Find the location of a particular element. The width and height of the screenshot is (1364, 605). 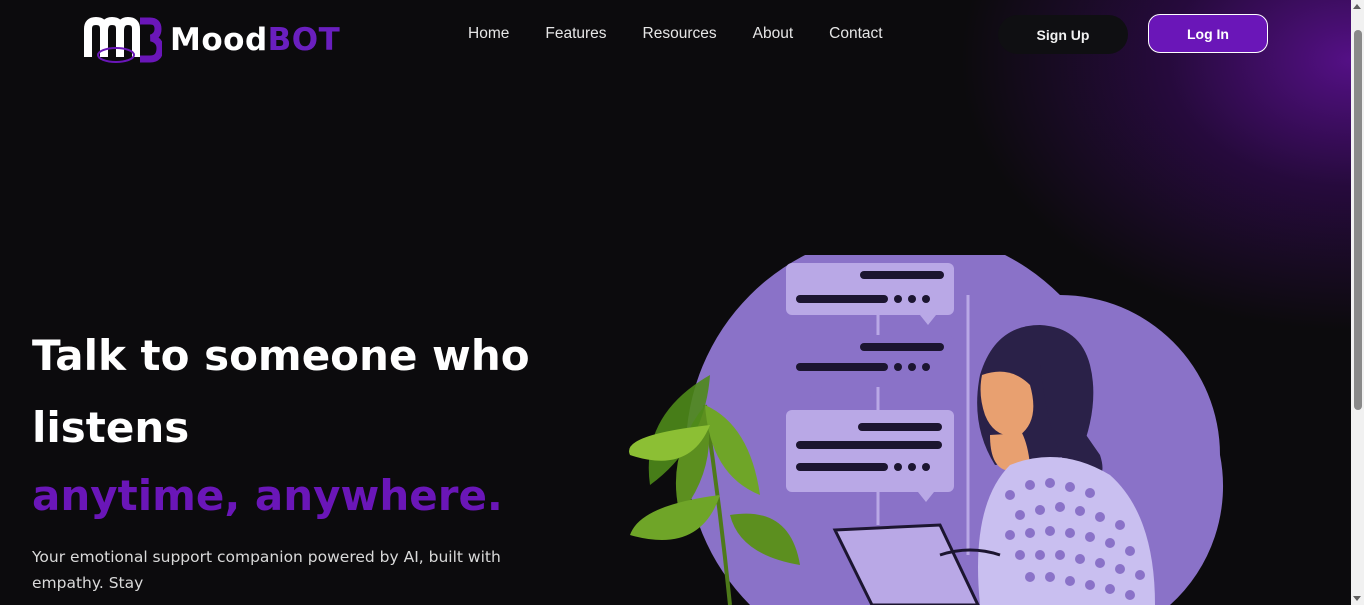

nav-contact: Contact is located at coordinates (855, 34).